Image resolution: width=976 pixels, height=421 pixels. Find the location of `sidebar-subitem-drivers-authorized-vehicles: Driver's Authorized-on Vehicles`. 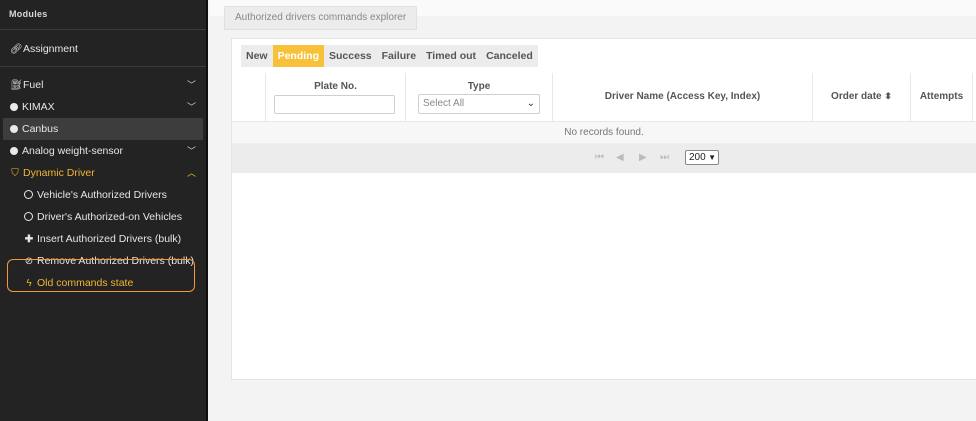

sidebar-subitem-drivers-authorized-vehicles: Driver's Authorized-on Vehicles is located at coordinates (103, 217).